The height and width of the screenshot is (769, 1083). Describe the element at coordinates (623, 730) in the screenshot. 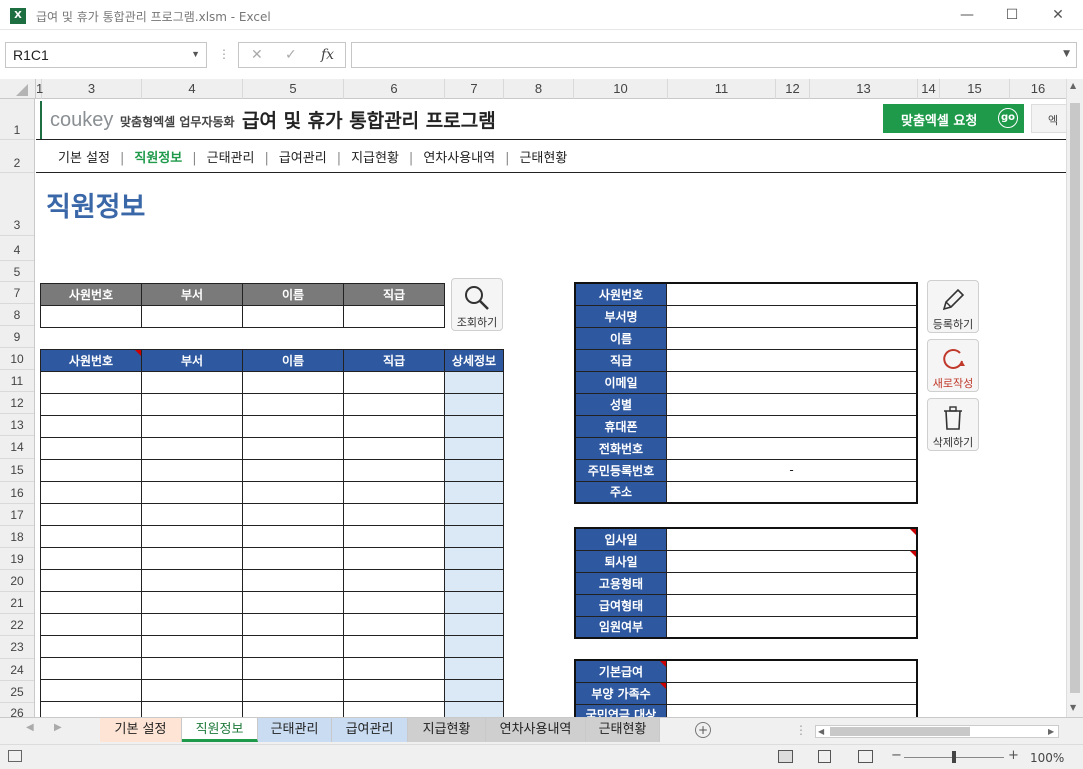

I see `sheet-tab-attendance-status: 근태현황` at that location.